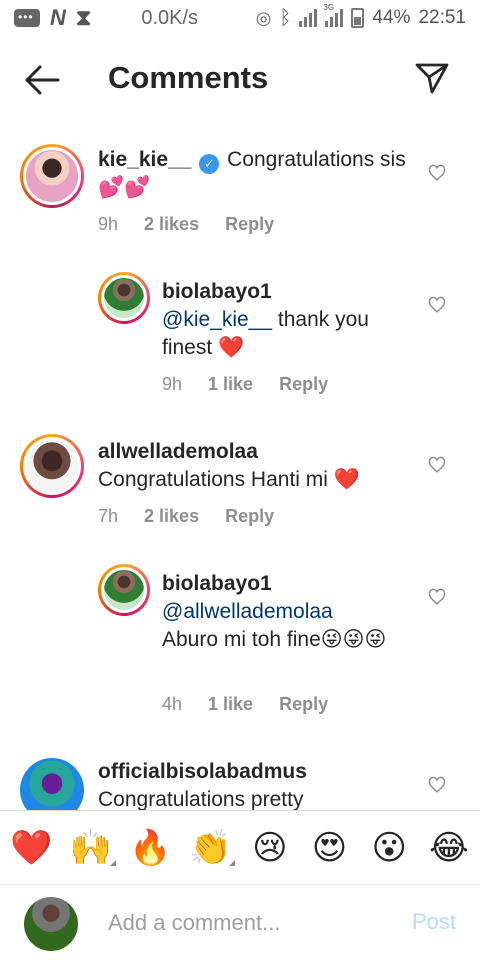 The image size is (480, 960). What do you see at coordinates (201, 799) in the screenshot?
I see `comment-text: Congratulations pretty` at bounding box center [201, 799].